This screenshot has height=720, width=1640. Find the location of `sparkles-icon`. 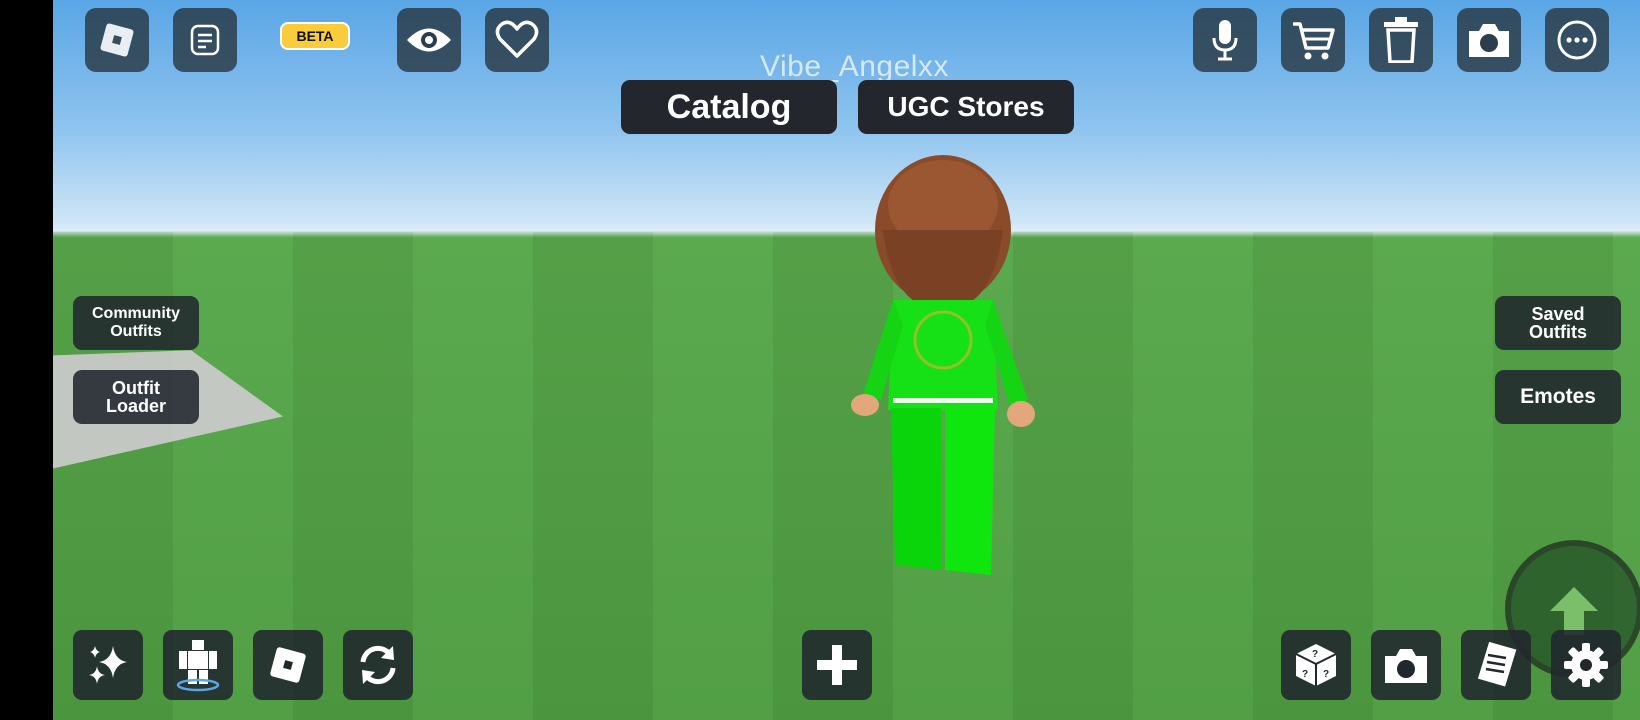

sparkles-icon is located at coordinates (108, 665).